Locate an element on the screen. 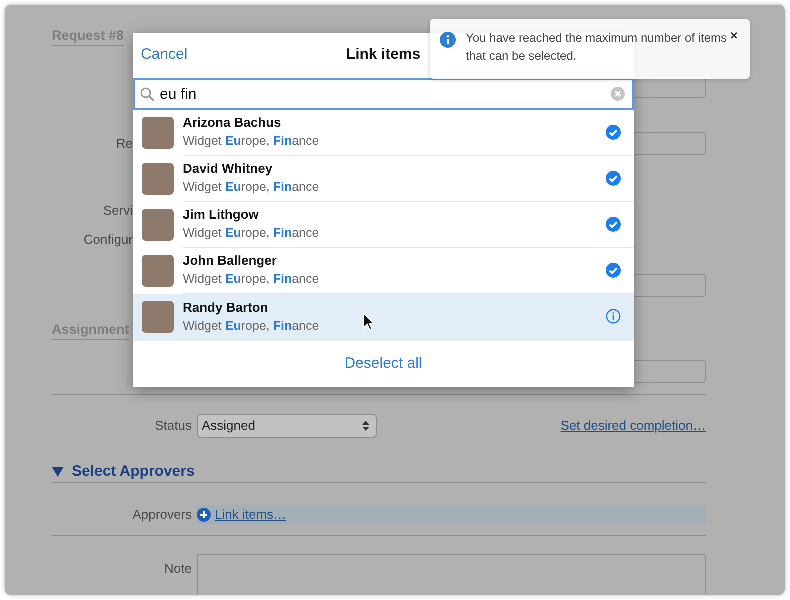 This screenshot has width=790, height=600. dialog-title: Link items is located at coordinates (383, 55).